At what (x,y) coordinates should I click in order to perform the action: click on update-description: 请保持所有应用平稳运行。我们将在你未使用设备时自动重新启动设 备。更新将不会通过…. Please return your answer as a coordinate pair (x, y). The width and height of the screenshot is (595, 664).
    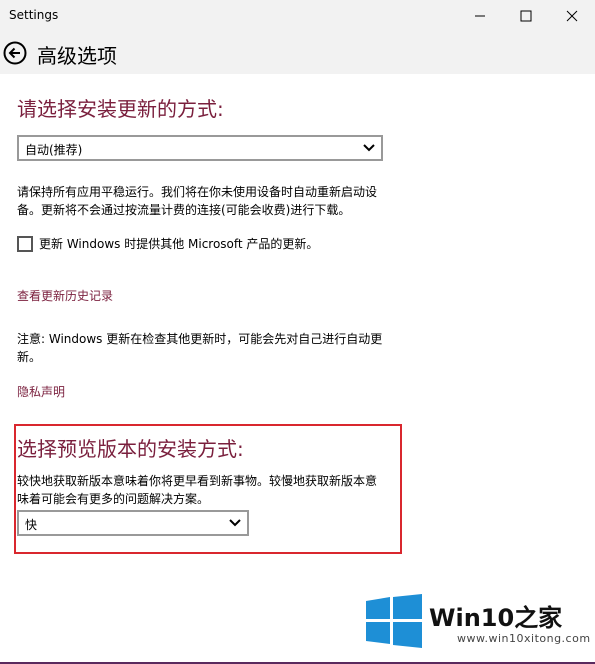
    Looking at the image, I should click on (197, 201).